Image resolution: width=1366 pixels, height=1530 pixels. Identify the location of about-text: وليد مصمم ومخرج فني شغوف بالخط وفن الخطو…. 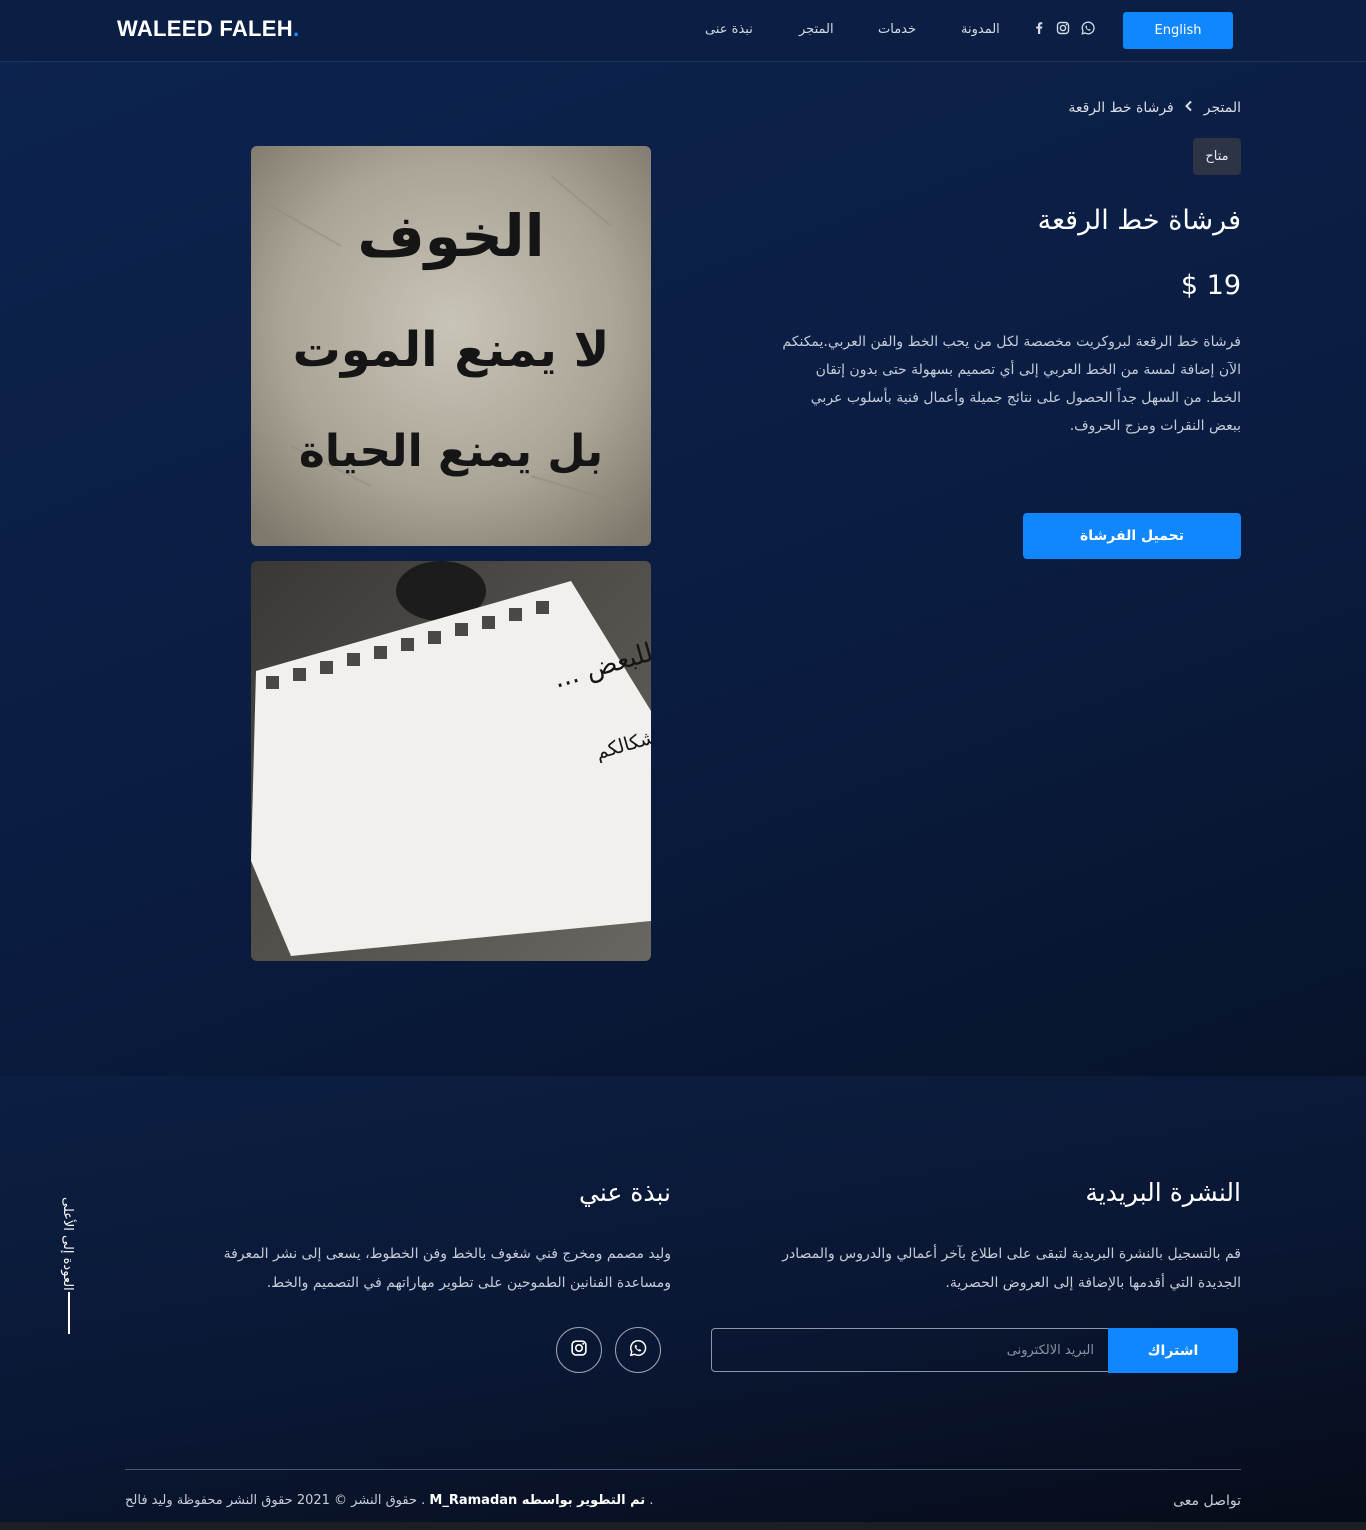
(400, 1269).